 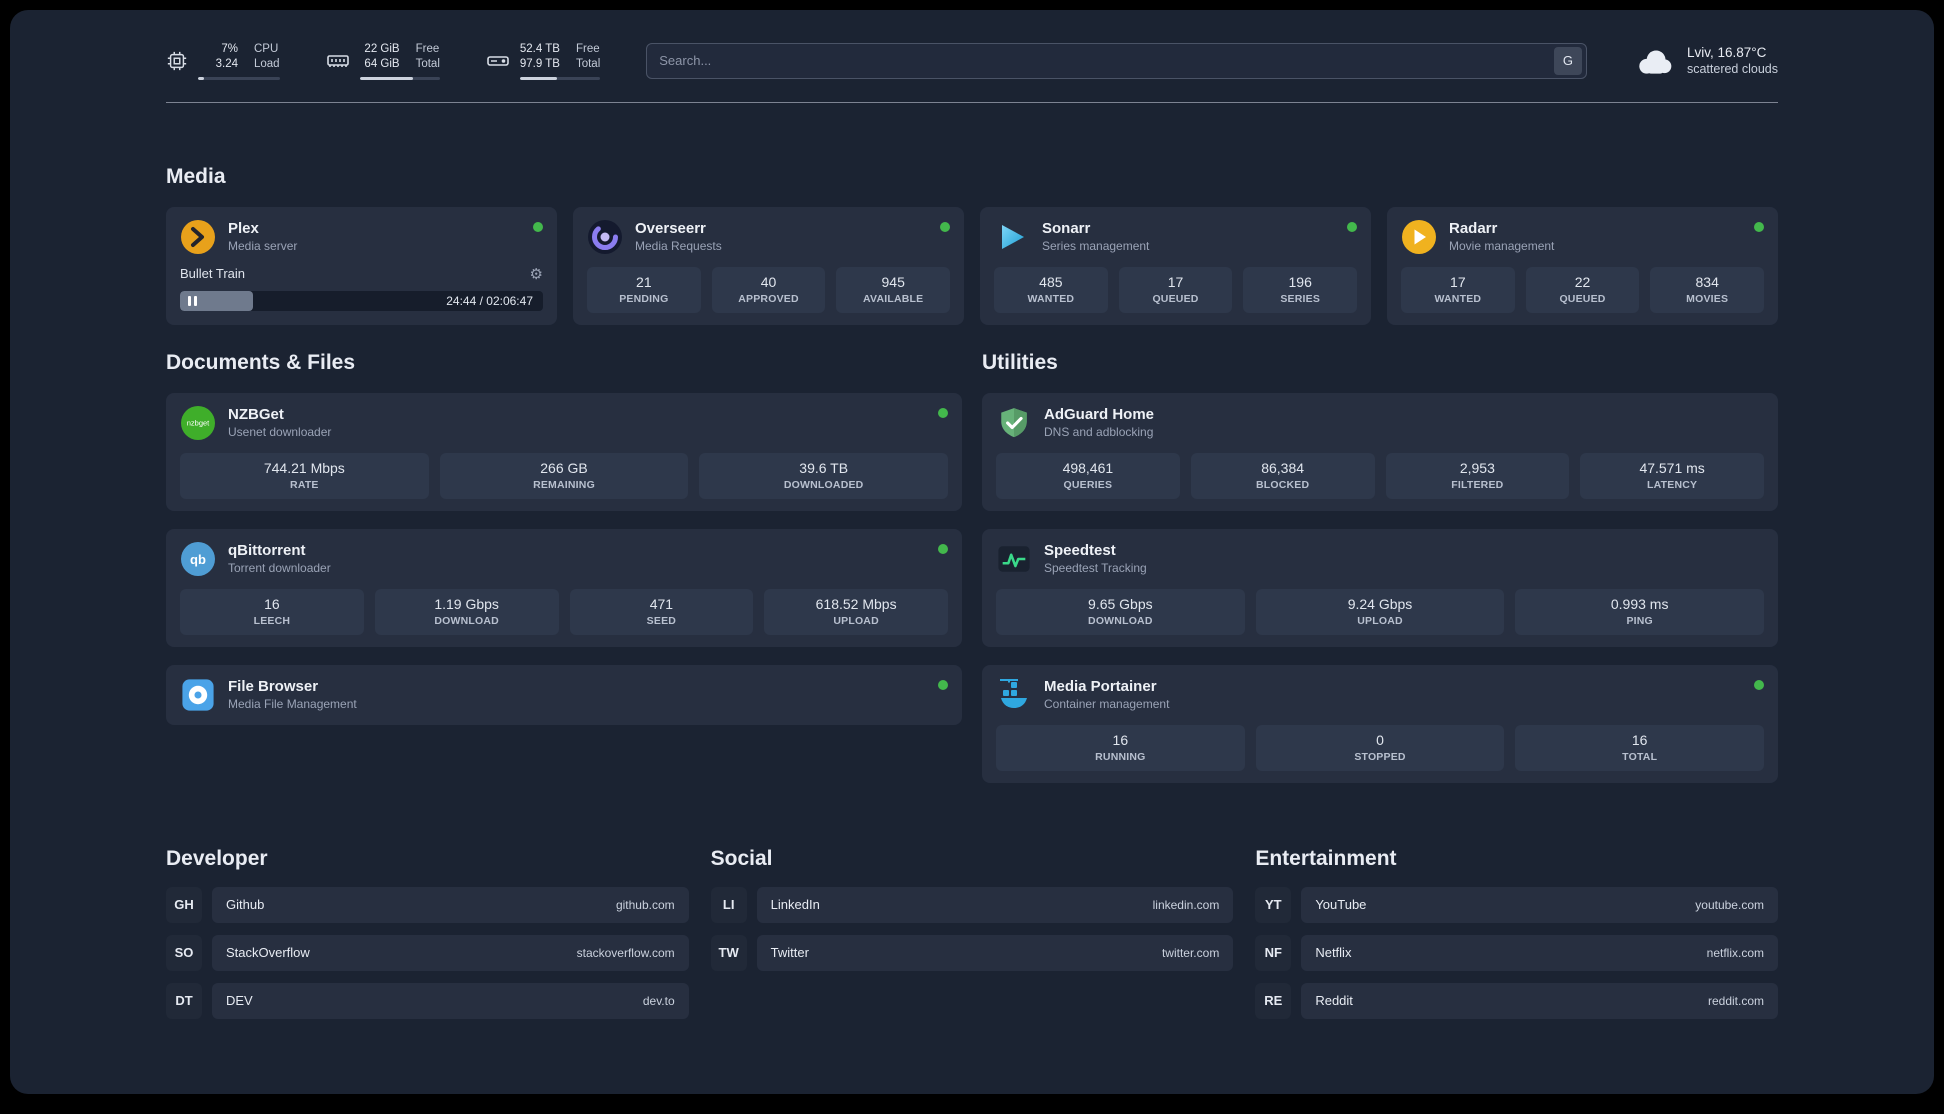 What do you see at coordinates (587, 49) in the screenshot?
I see `disk-free-label: Free` at bounding box center [587, 49].